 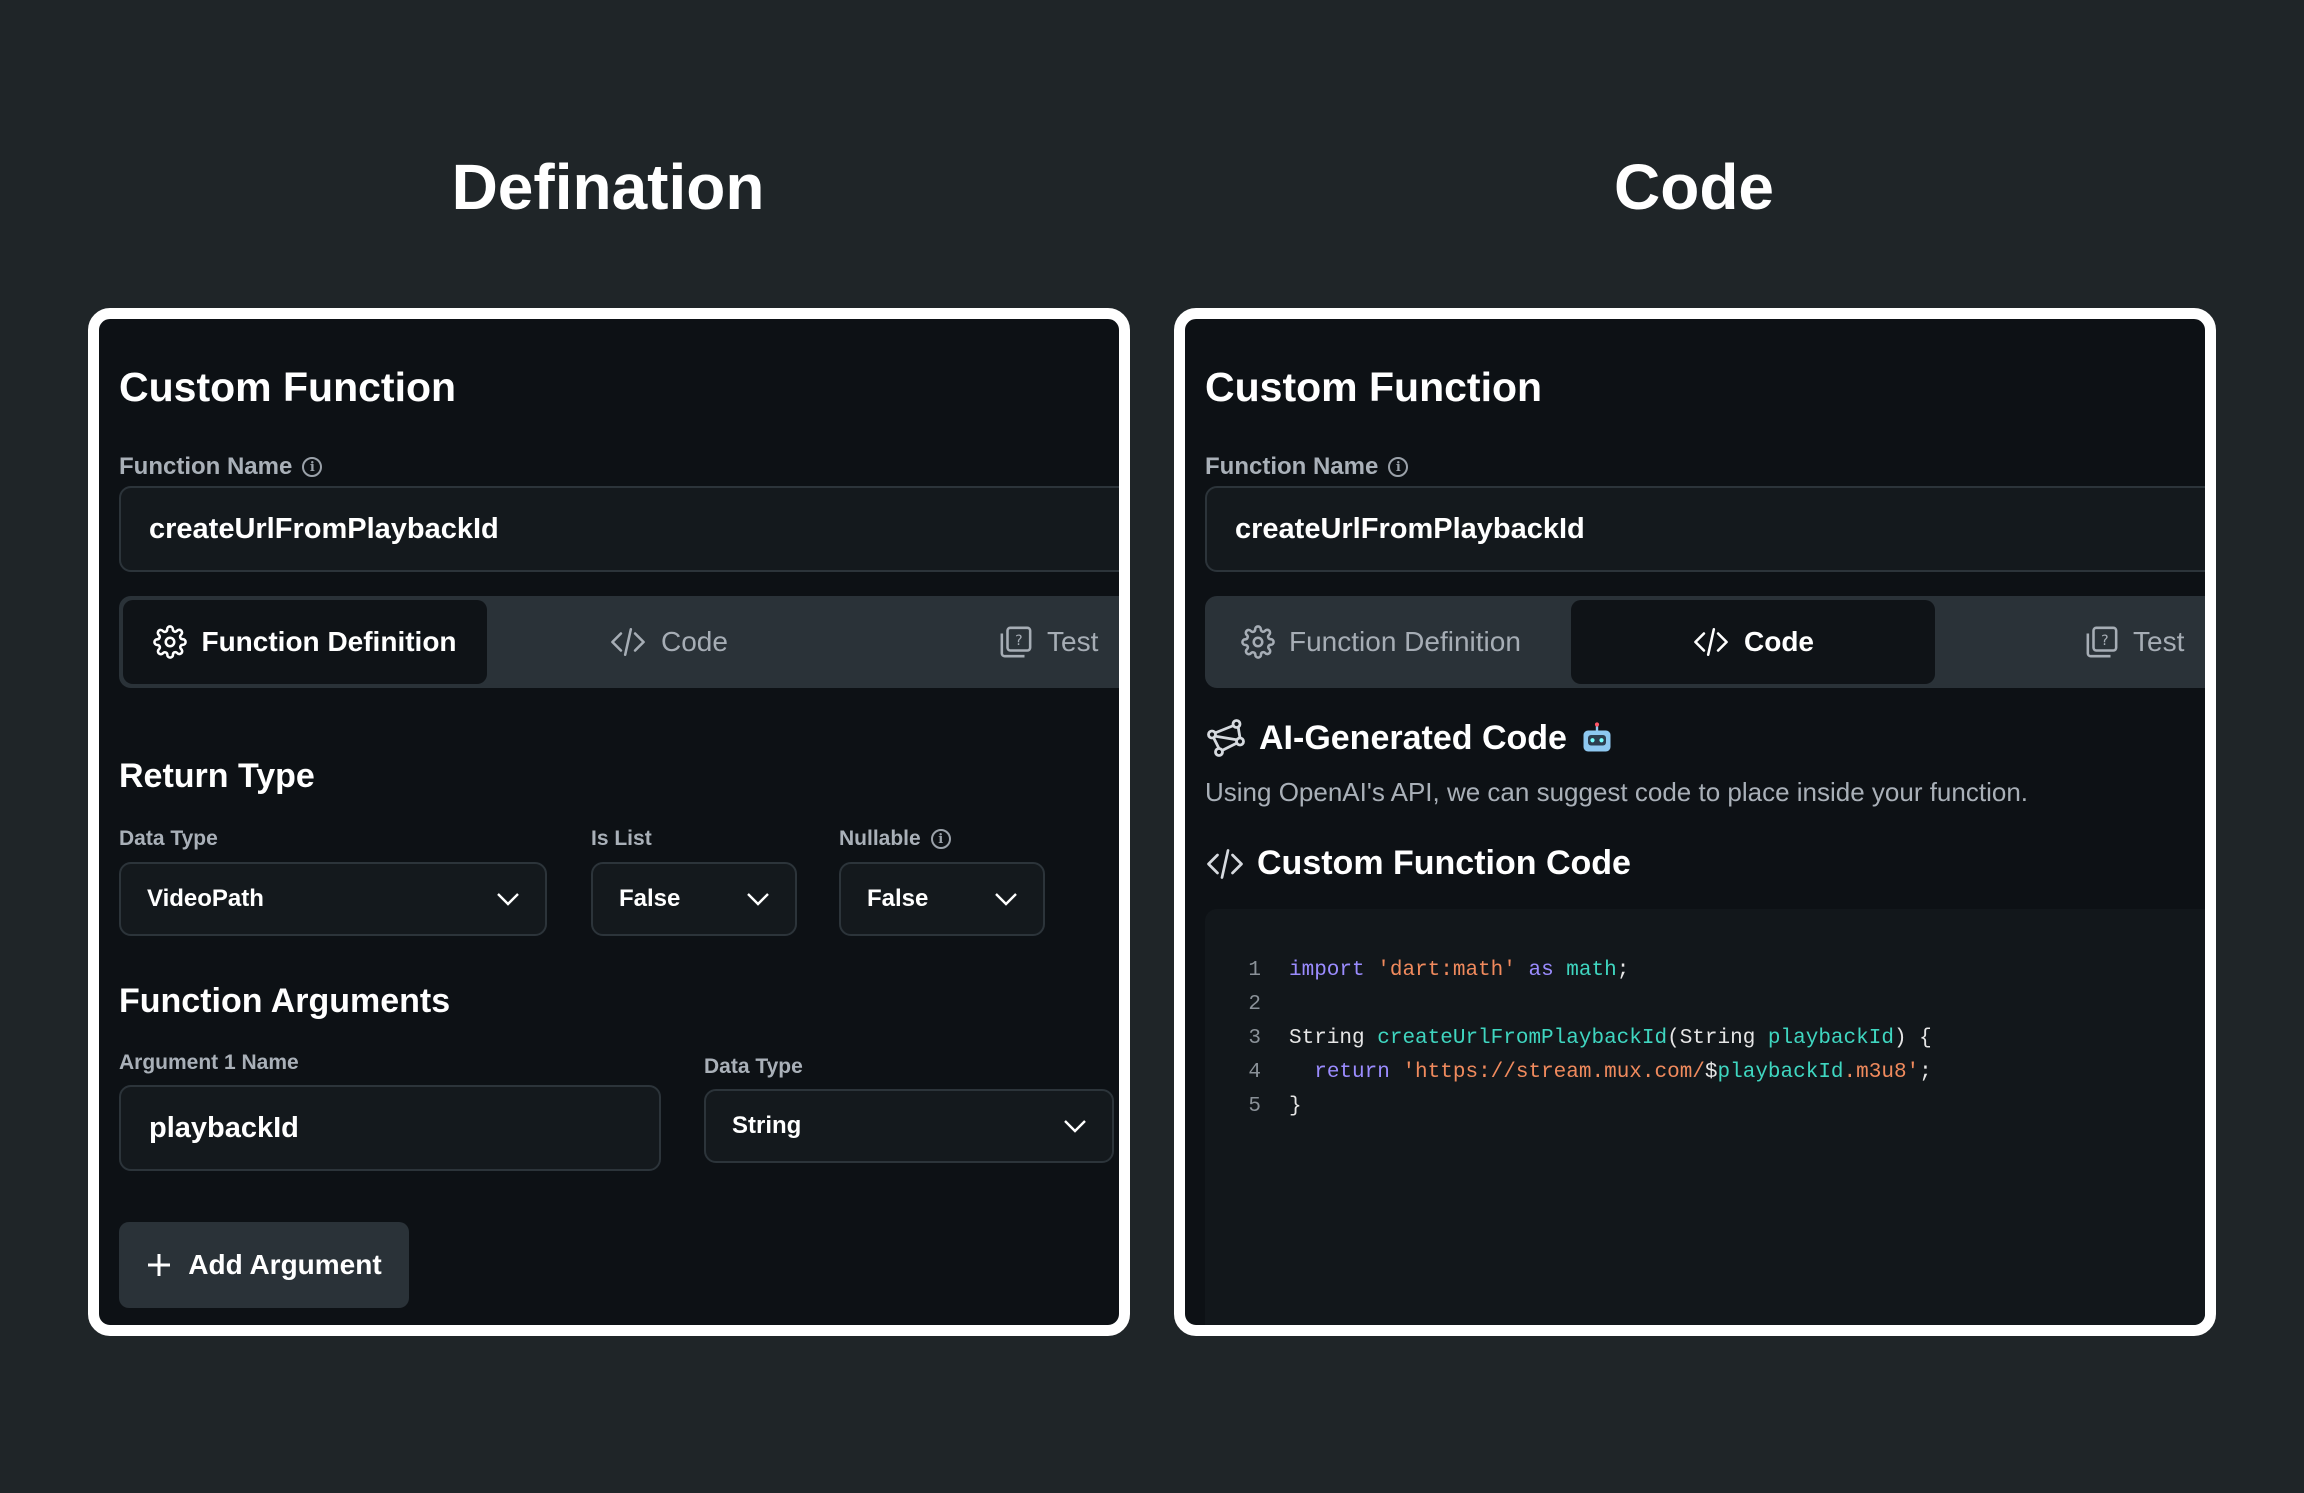 What do you see at coordinates (390, 1128) in the screenshot?
I see `argument-1-name-input: playbackId` at bounding box center [390, 1128].